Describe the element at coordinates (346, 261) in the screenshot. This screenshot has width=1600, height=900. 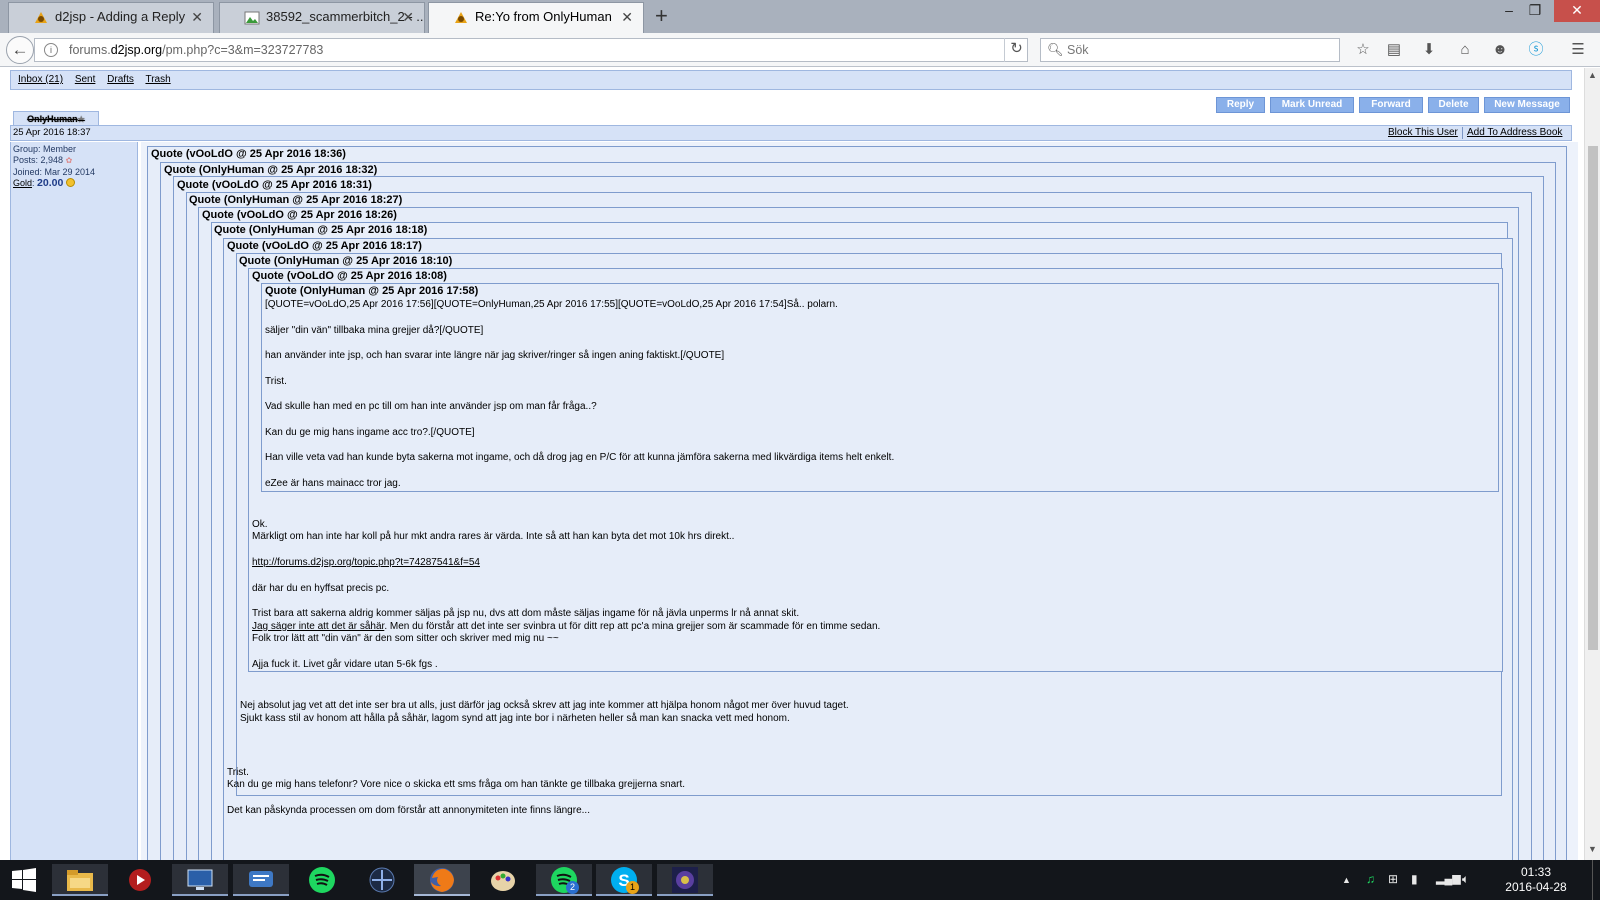
I see `quote-header: Quote (OnlyHuman @ 25 Apr 2016 18:10)` at that location.